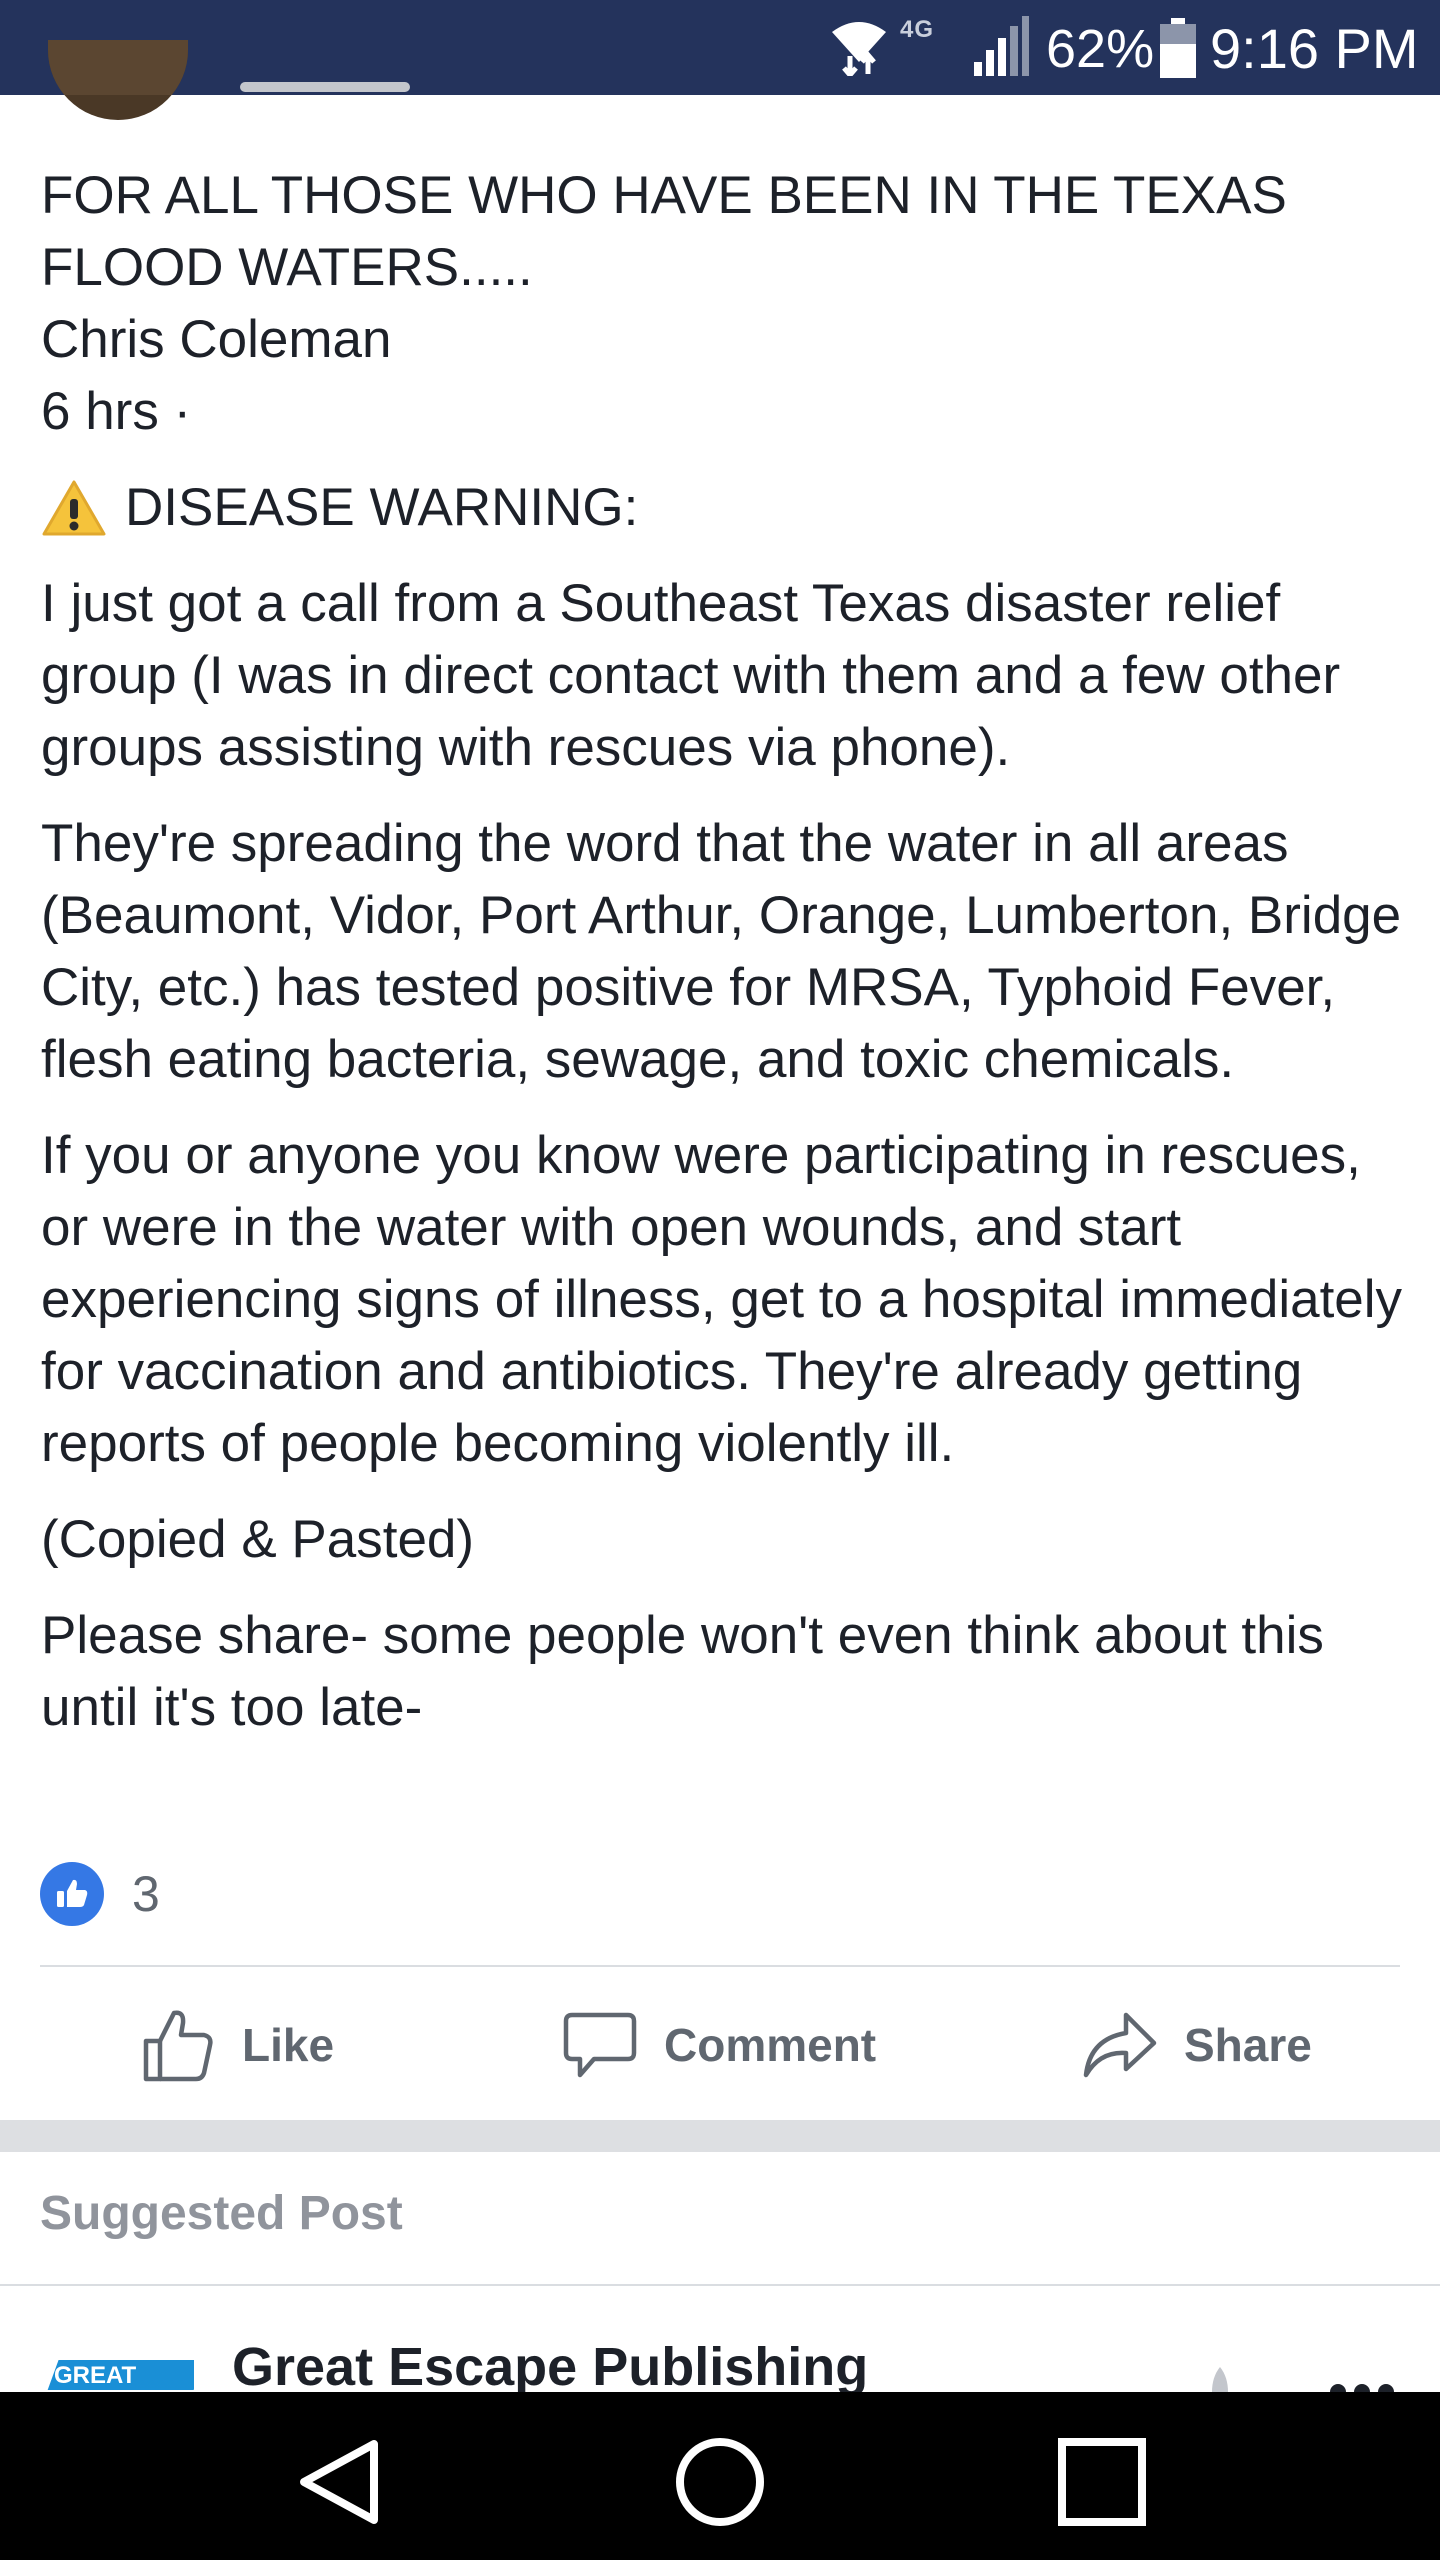 The image size is (1440, 2560). Describe the element at coordinates (917, 29) in the screenshot. I see `network-type: 4G` at that location.